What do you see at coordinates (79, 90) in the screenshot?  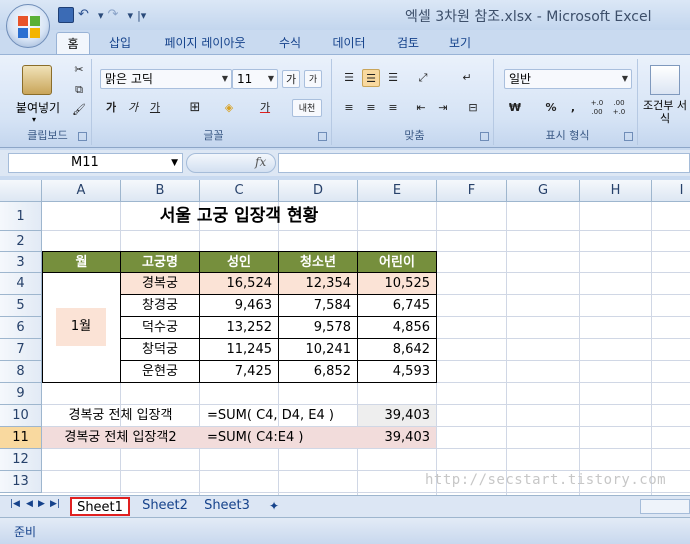 I see `copy-icon: ⧉` at bounding box center [79, 90].